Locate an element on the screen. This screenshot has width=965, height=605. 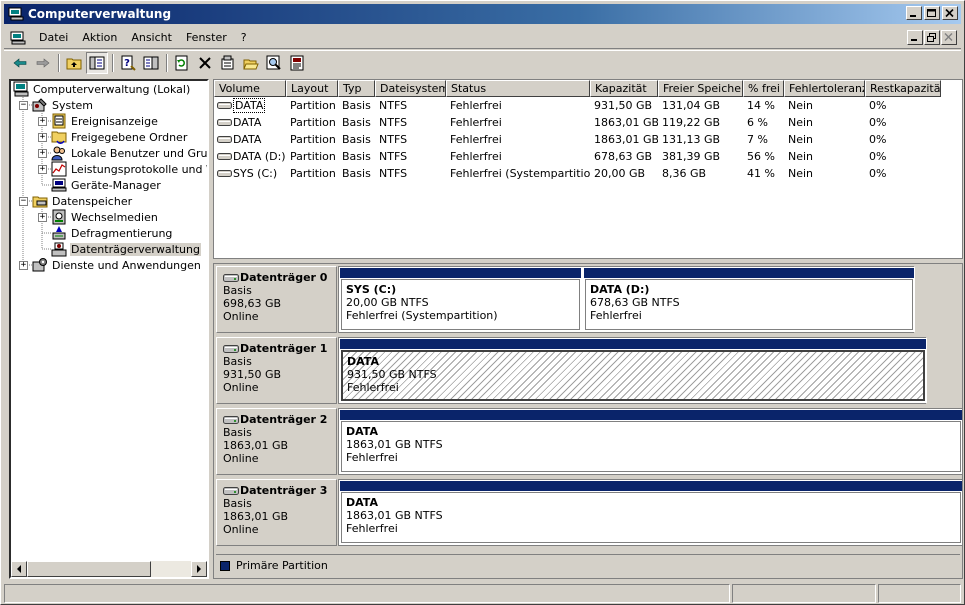
view-button is located at coordinates (151, 63).